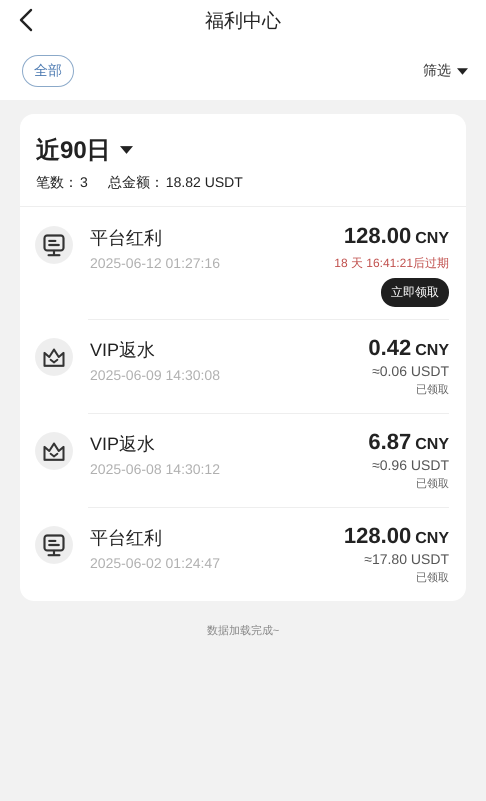 The width and height of the screenshot is (486, 801). What do you see at coordinates (84, 150) in the screenshot?
I see `period-dropdown: 近90日` at bounding box center [84, 150].